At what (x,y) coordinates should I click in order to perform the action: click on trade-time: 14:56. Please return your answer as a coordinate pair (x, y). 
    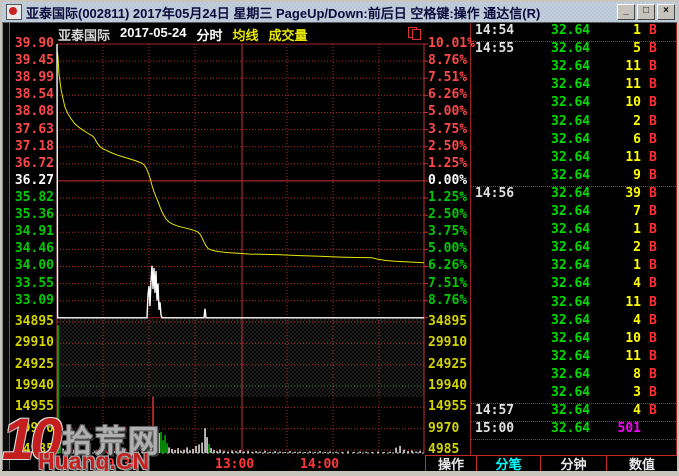
    Looking at the image, I should click on (495, 193).